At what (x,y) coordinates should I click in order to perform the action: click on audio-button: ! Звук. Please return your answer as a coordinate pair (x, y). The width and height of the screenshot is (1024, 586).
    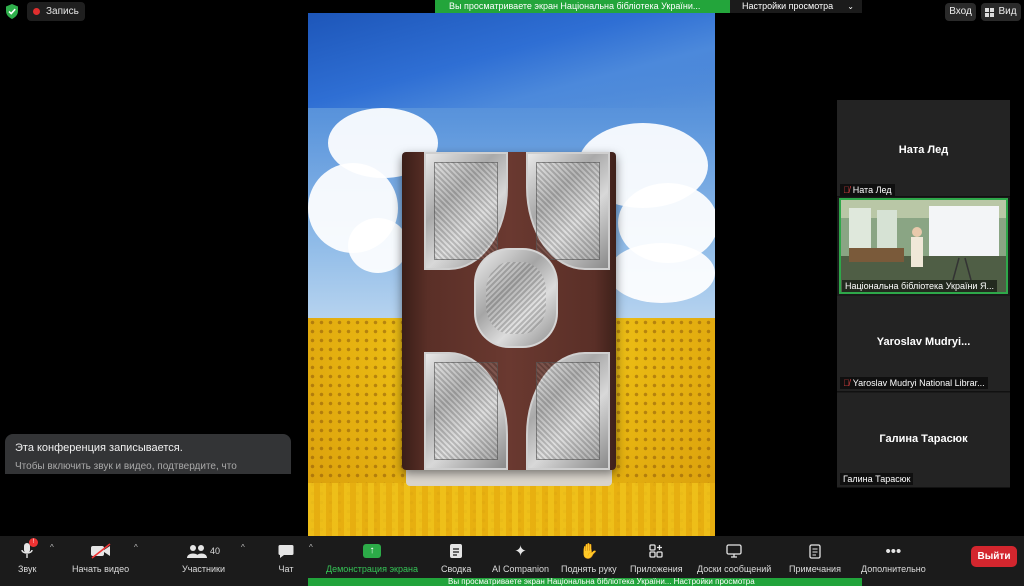
    Looking at the image, I should click on (28, 560).